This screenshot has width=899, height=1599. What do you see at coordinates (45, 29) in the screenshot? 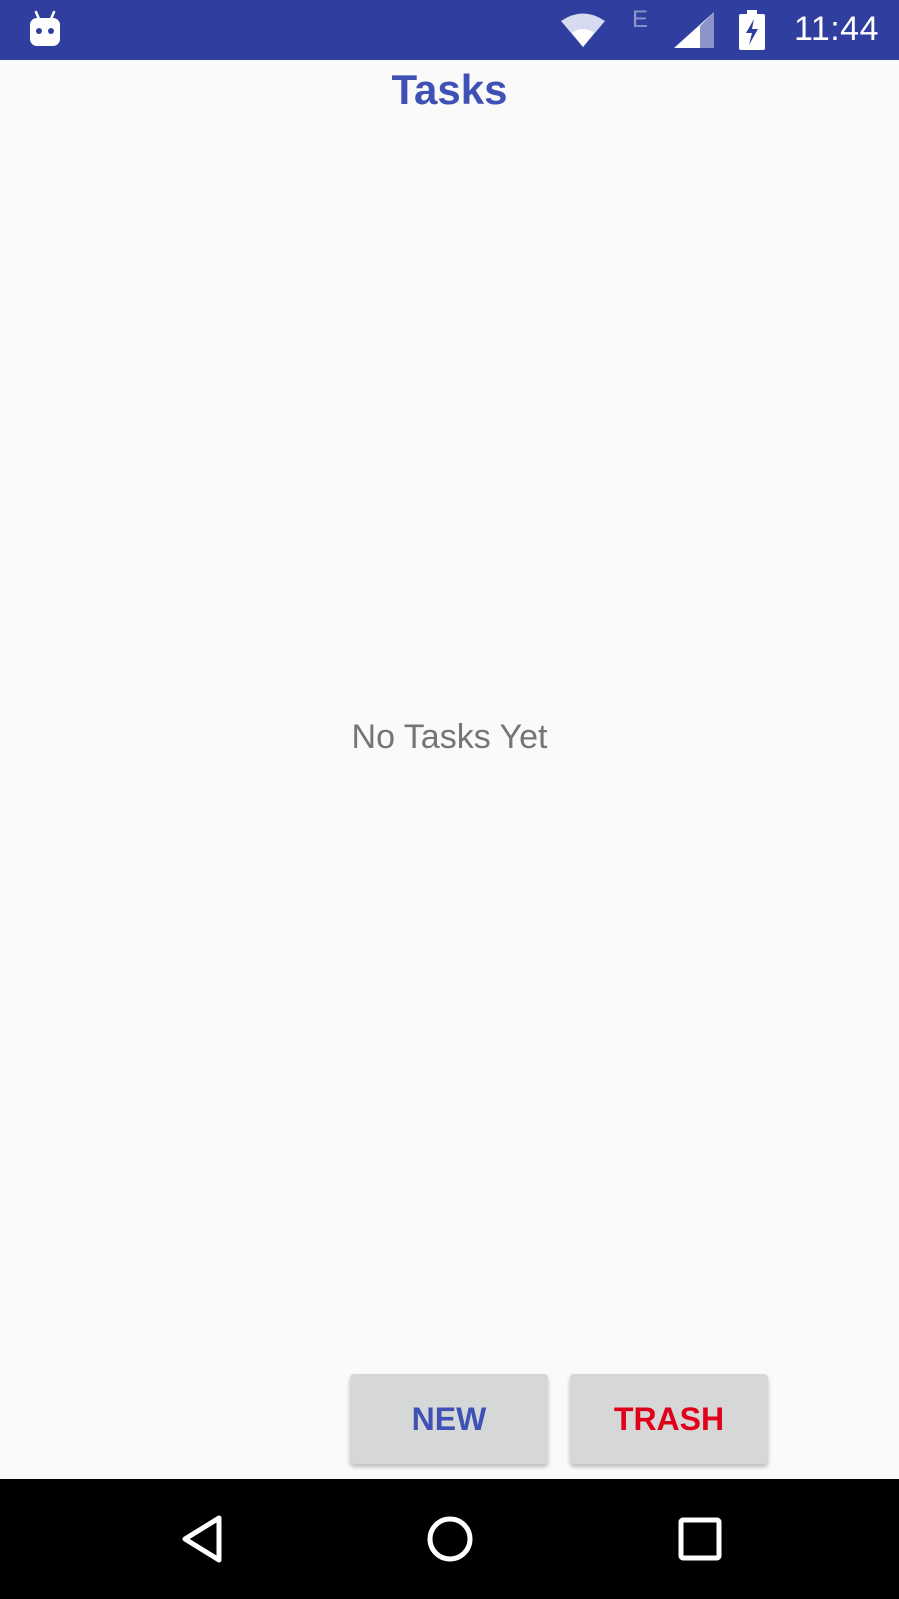
I see `notification-android-icon` at bounding box center [45, 29].